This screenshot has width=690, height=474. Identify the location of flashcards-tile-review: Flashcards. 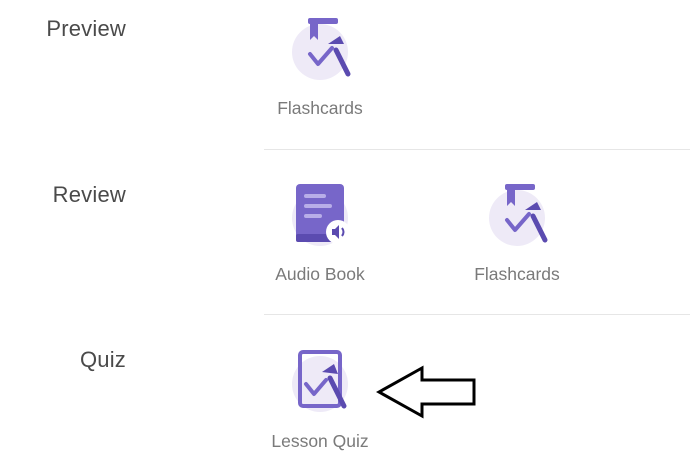
(517, 235).